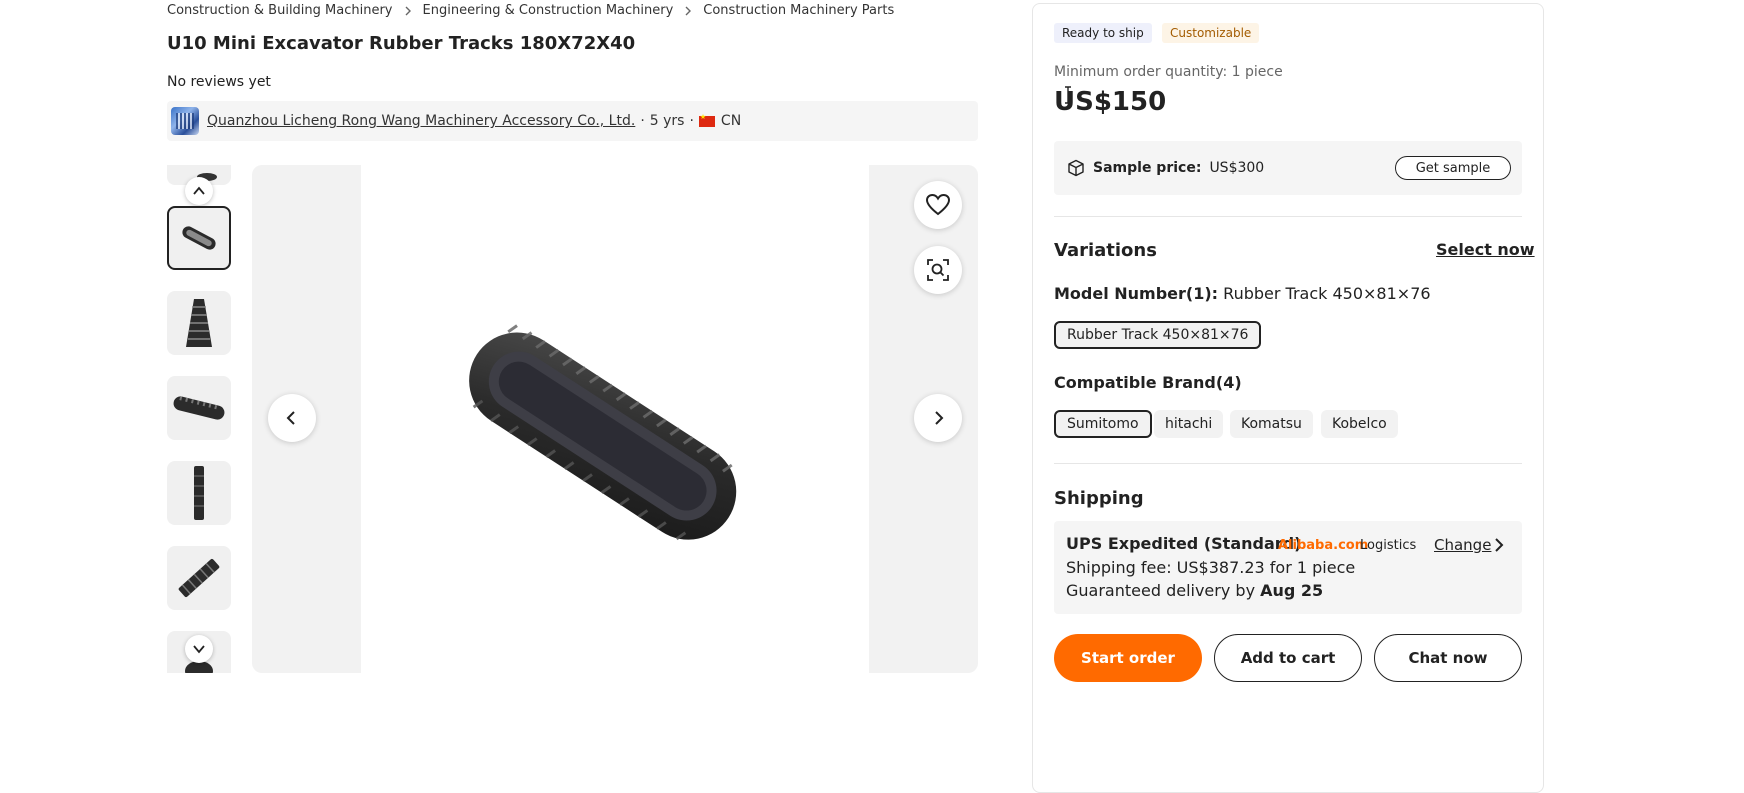  I want to click on rubber-track-tread-thumbnail-image, so click(199, 323).